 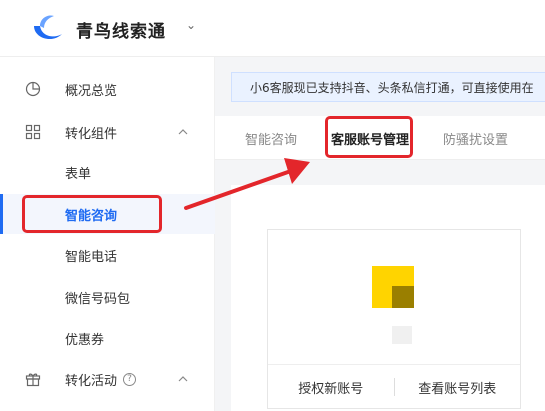 What do you see at coordinates (388, 87) in the screenshot?
I see `notice-banner: 小6客服现已支持抖音、头条私信打通，可直接使用在` at bounding box center [388, 87].